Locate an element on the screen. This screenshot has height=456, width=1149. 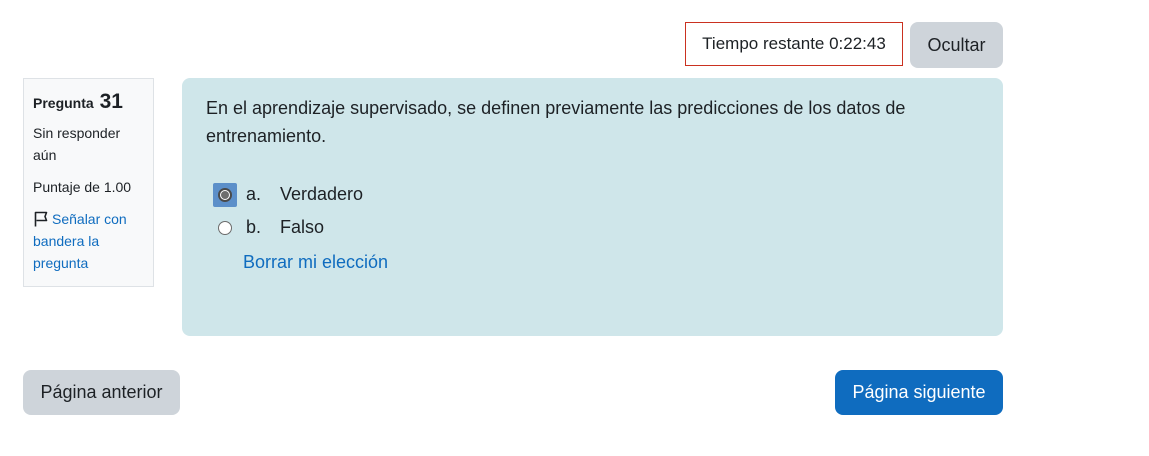
clear-choice-link: Borrar mi elección is located at coordinates (315, 262).